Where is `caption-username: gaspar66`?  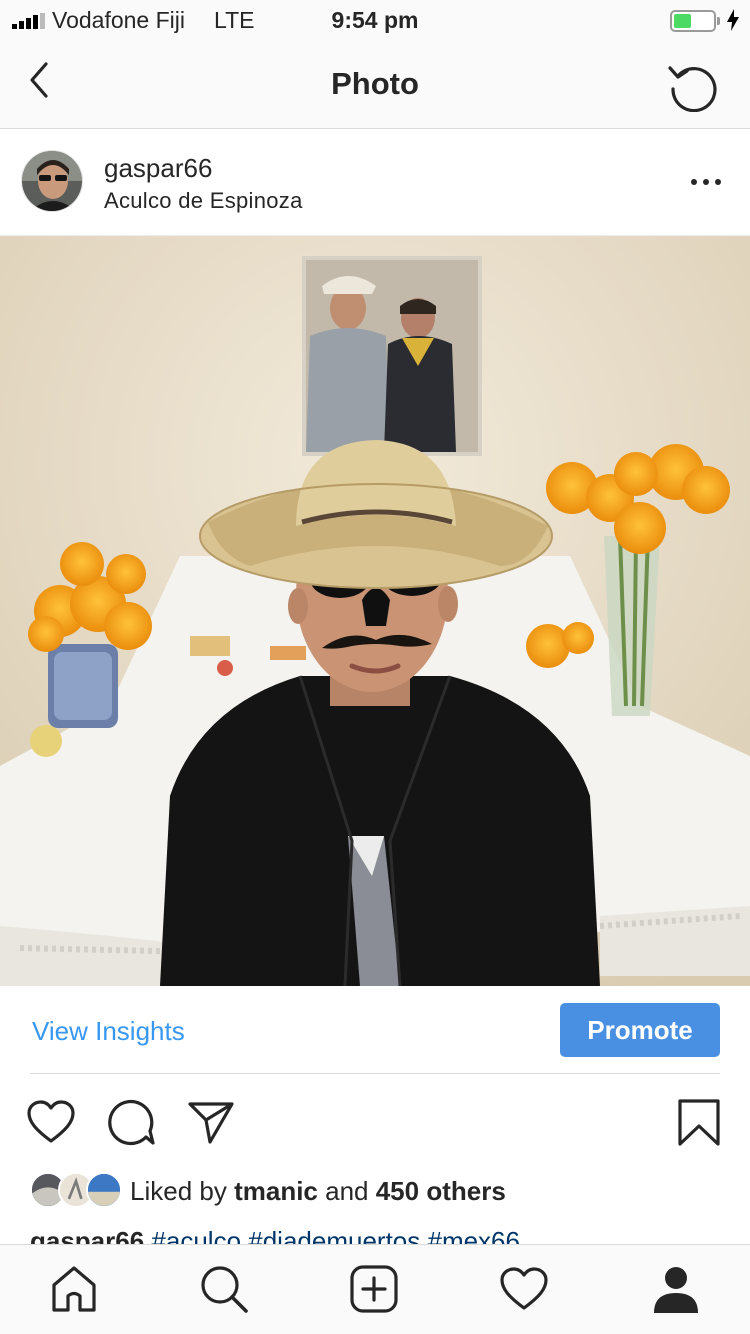 caption-username: gaspar66 is located at coordinates (87, 1235).